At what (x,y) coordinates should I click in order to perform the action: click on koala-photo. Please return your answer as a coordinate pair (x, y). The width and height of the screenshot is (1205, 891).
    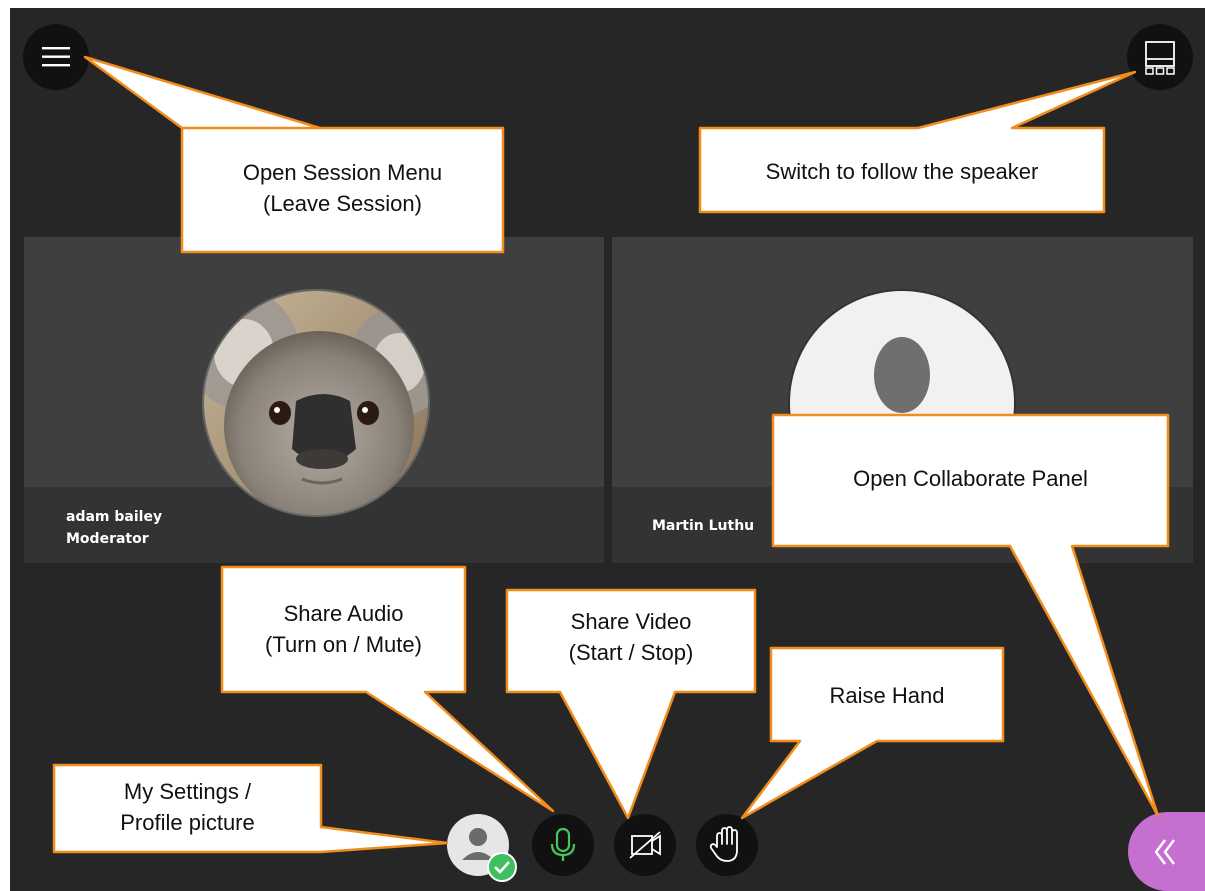
    Looking at the image, I should click on (316, 403).